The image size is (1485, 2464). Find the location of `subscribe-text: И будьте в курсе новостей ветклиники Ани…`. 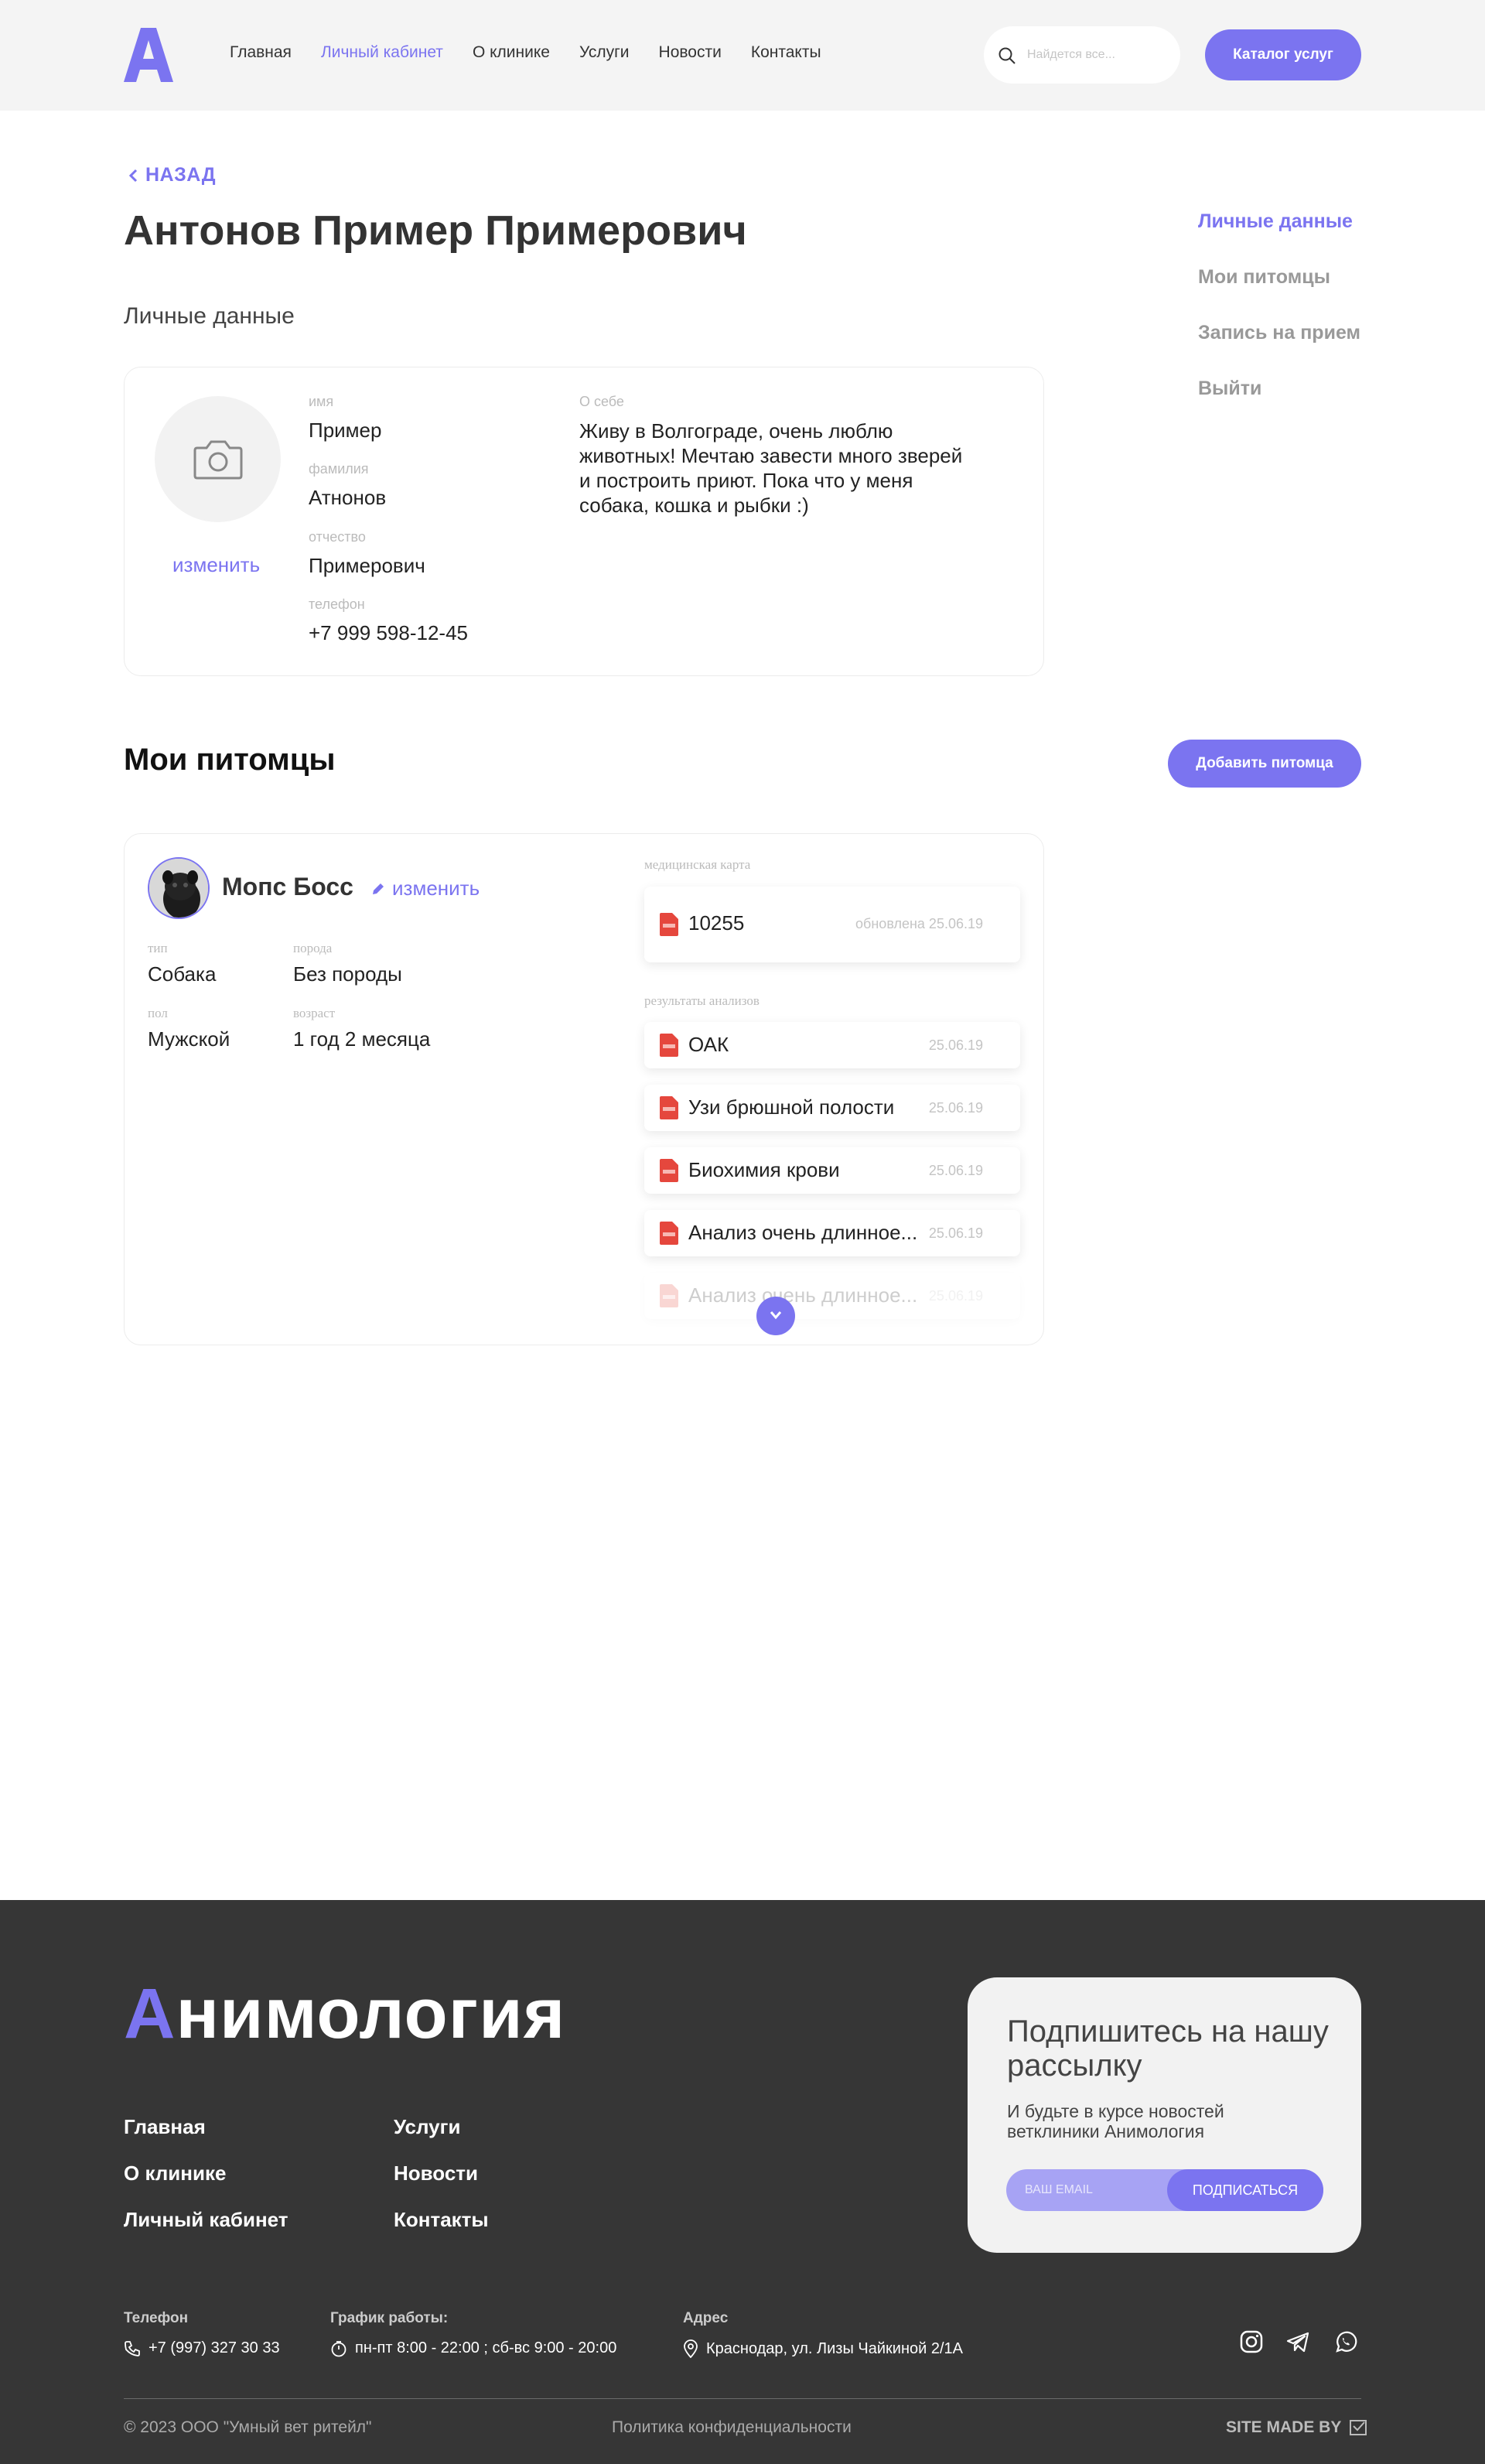

subscribe-text: И будьте в курсе новостей ветклиники Ани… is located at coordinates (1115, 2121).